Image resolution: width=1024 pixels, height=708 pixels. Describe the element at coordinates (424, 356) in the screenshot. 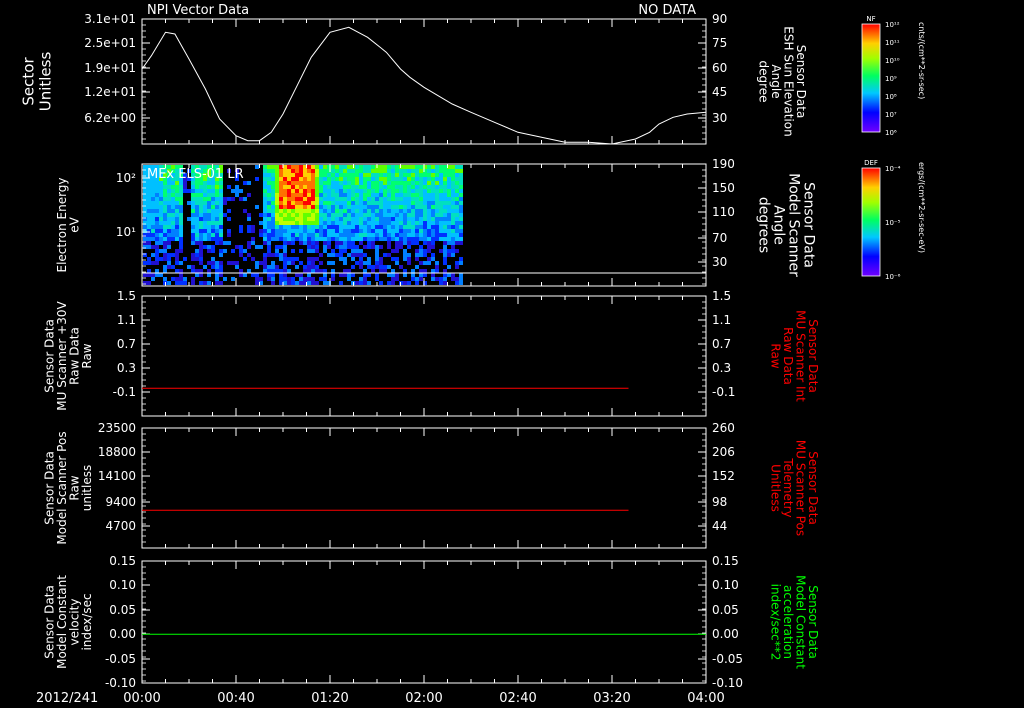

I see `panel-3-frame` at that location.